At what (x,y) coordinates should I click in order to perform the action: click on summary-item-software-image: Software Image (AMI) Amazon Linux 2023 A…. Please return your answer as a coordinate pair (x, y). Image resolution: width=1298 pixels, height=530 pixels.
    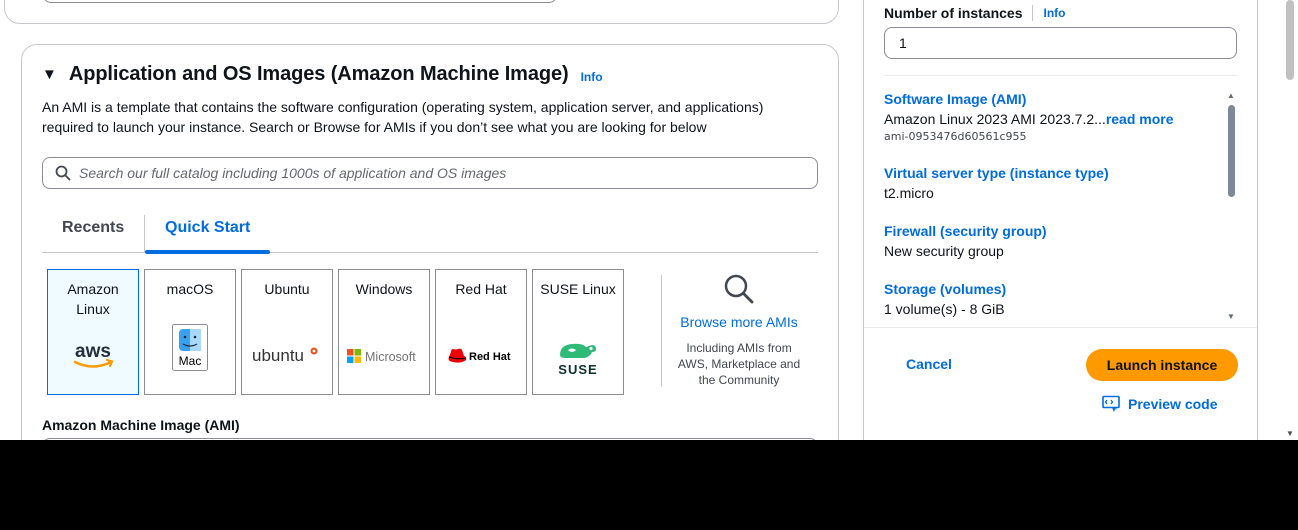
    Looking at the image, I should click on (1060, 117).